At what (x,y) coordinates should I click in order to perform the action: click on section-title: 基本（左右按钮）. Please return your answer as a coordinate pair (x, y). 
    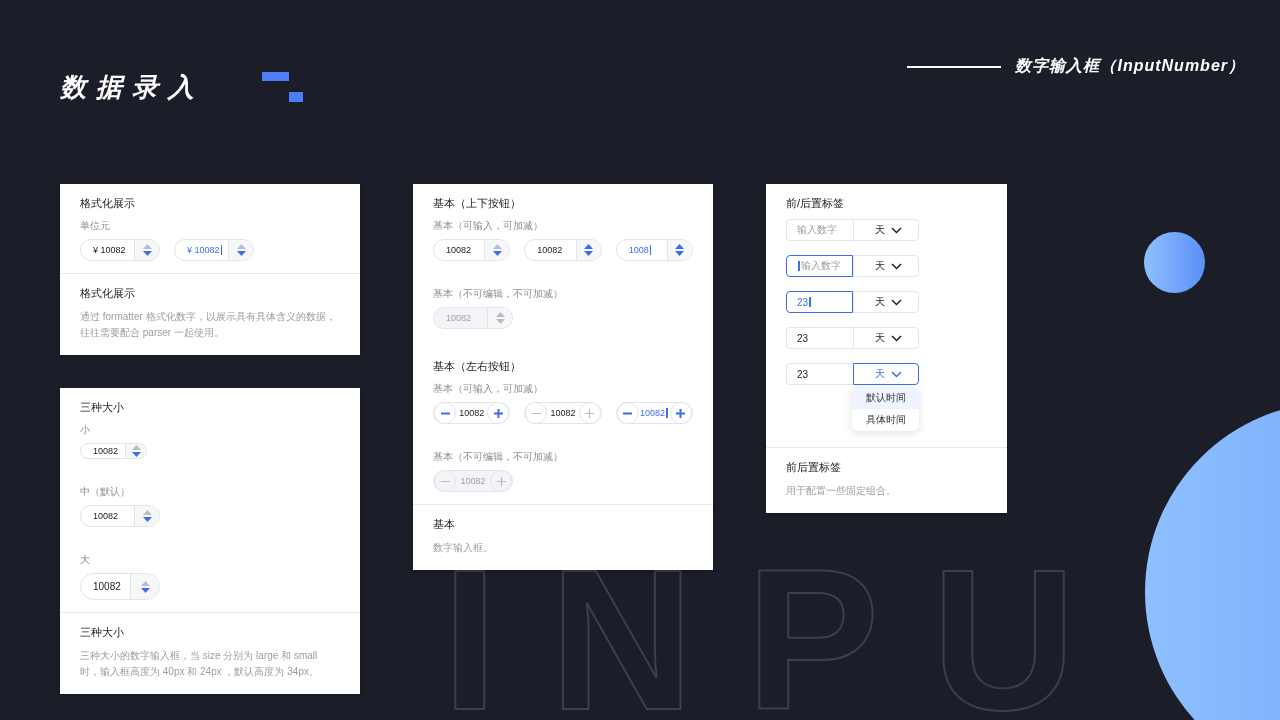
    Looking at the image, I should click on (477, 366).